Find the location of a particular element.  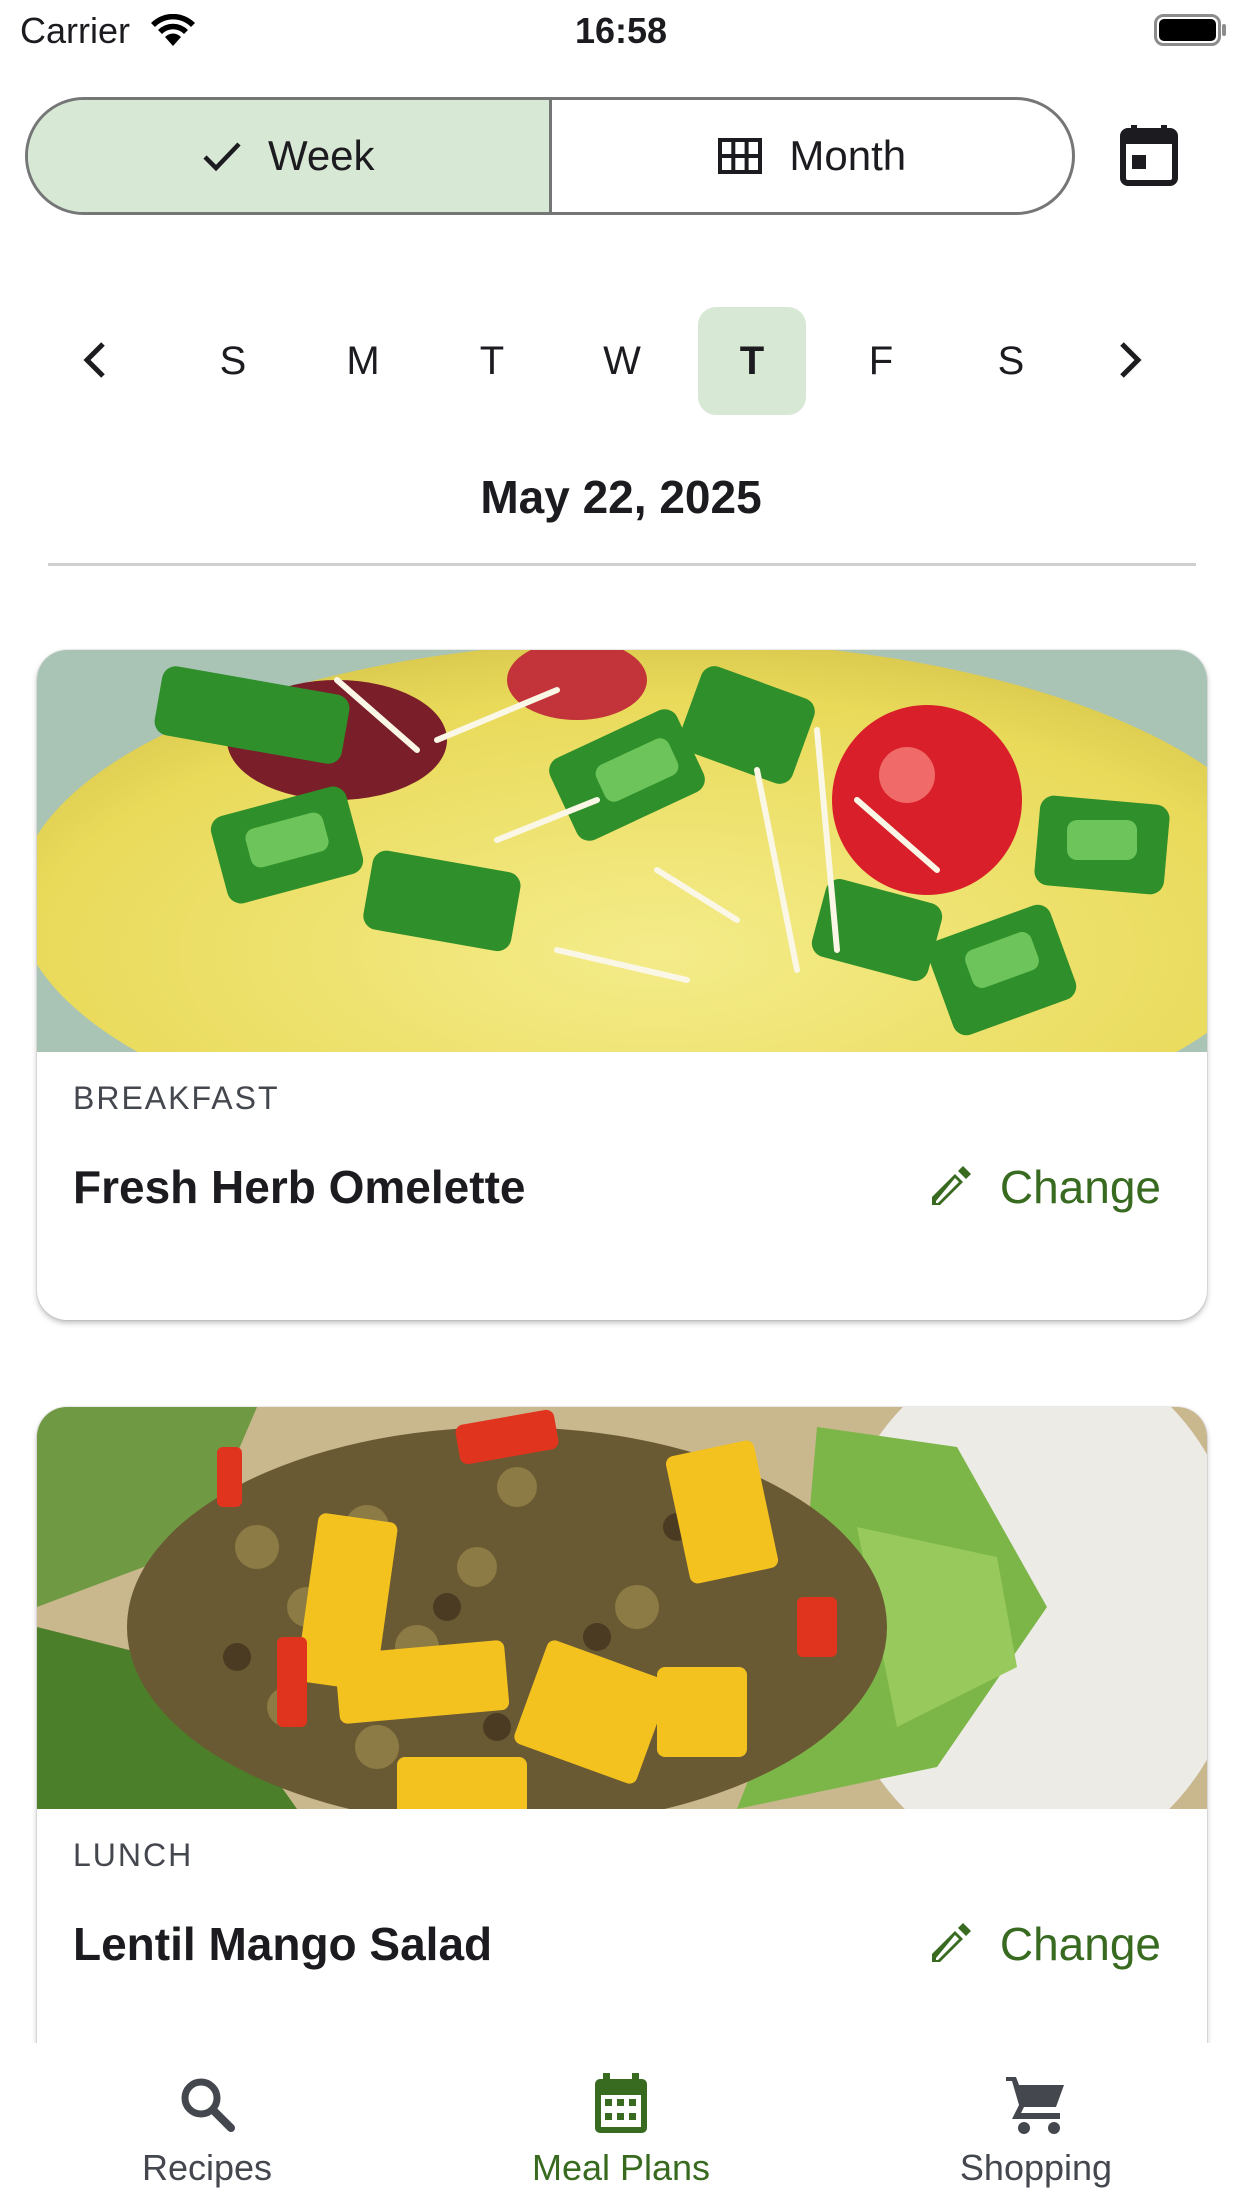

previous-week-button is located at coordinates (95, 360).